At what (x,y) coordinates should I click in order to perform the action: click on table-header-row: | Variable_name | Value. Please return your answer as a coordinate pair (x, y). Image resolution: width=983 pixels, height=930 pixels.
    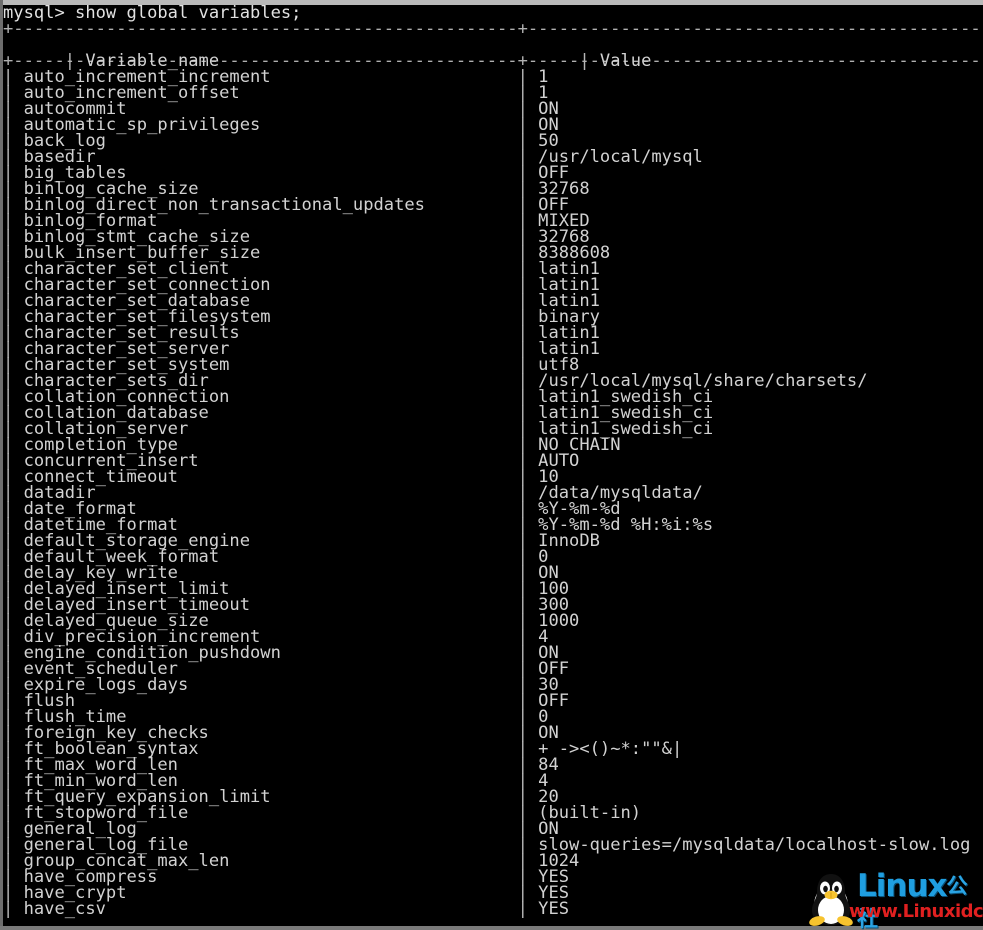
    Looking at the image, I should click on (493, 53).